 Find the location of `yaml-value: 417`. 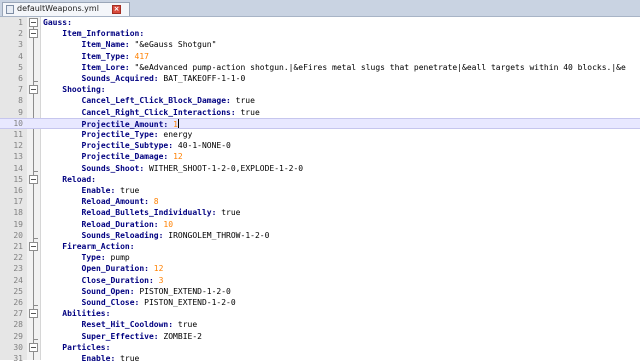

yaml-value: 417 is located at coordinates (139, 56).